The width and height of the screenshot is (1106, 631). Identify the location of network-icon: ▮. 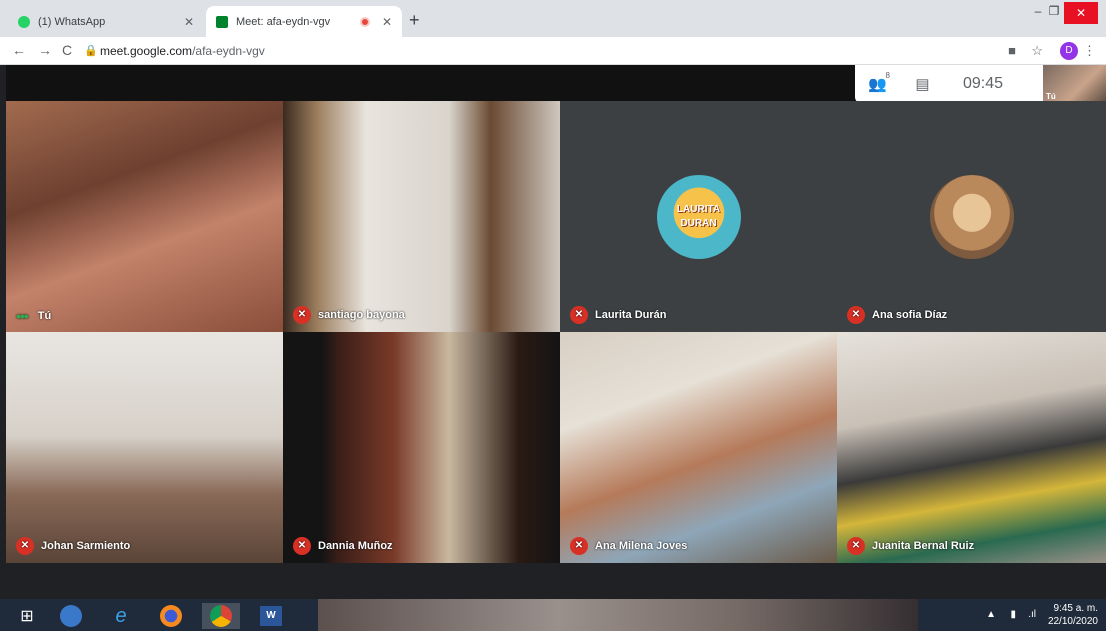
(1013, 614).